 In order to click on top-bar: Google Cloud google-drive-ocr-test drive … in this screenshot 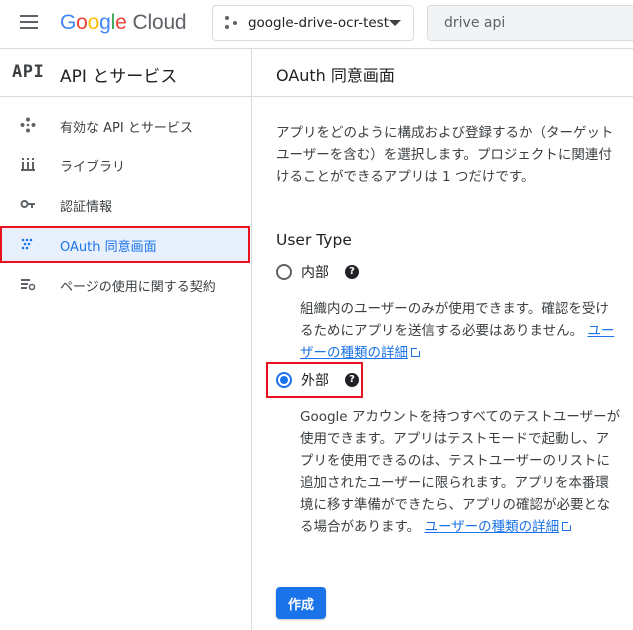, I will do `click(316, 24)`.